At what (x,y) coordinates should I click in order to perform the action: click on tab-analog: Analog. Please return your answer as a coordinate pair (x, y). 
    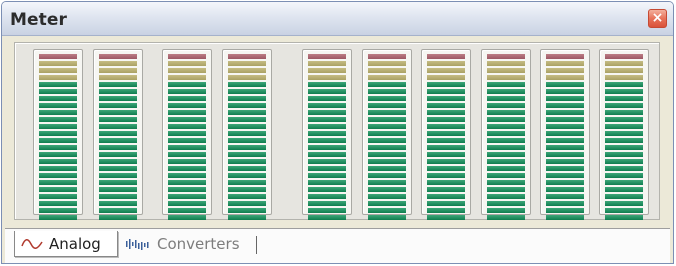
    Looking at the image, I should click on (66, 244).